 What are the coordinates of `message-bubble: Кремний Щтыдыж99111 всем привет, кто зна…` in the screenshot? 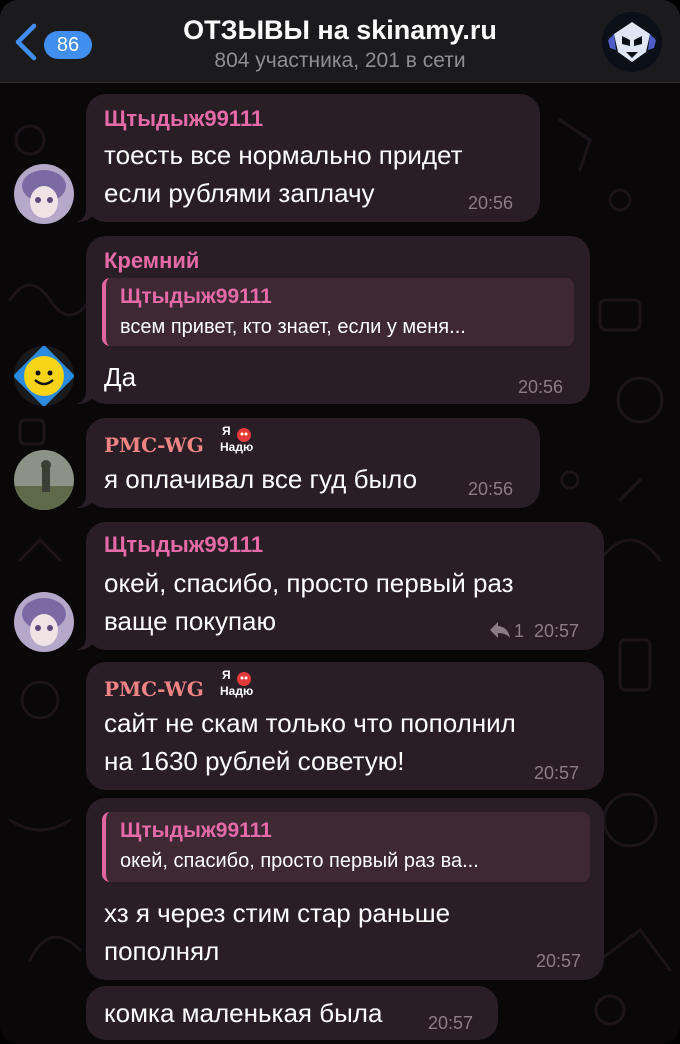 It's located at (328, 320).